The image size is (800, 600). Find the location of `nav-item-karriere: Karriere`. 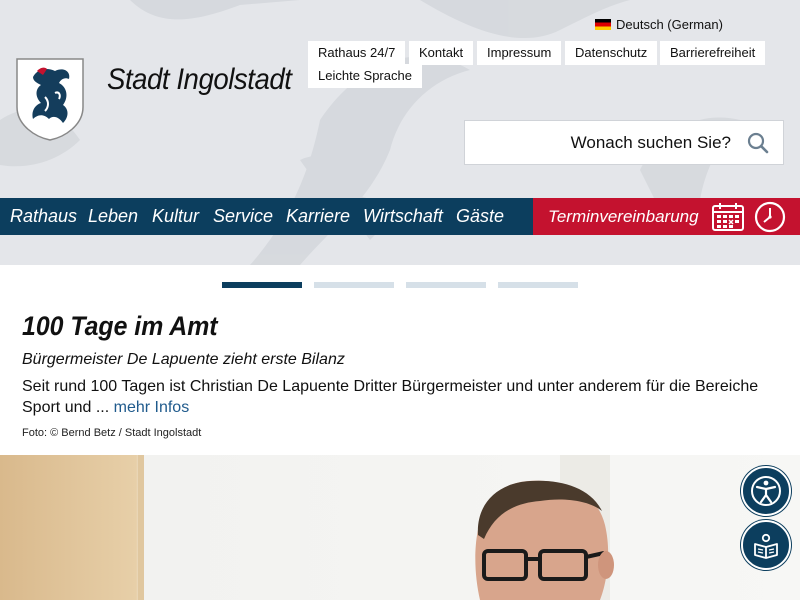

nav-item-karriere: Karriere is located at coordinates (318, 216).